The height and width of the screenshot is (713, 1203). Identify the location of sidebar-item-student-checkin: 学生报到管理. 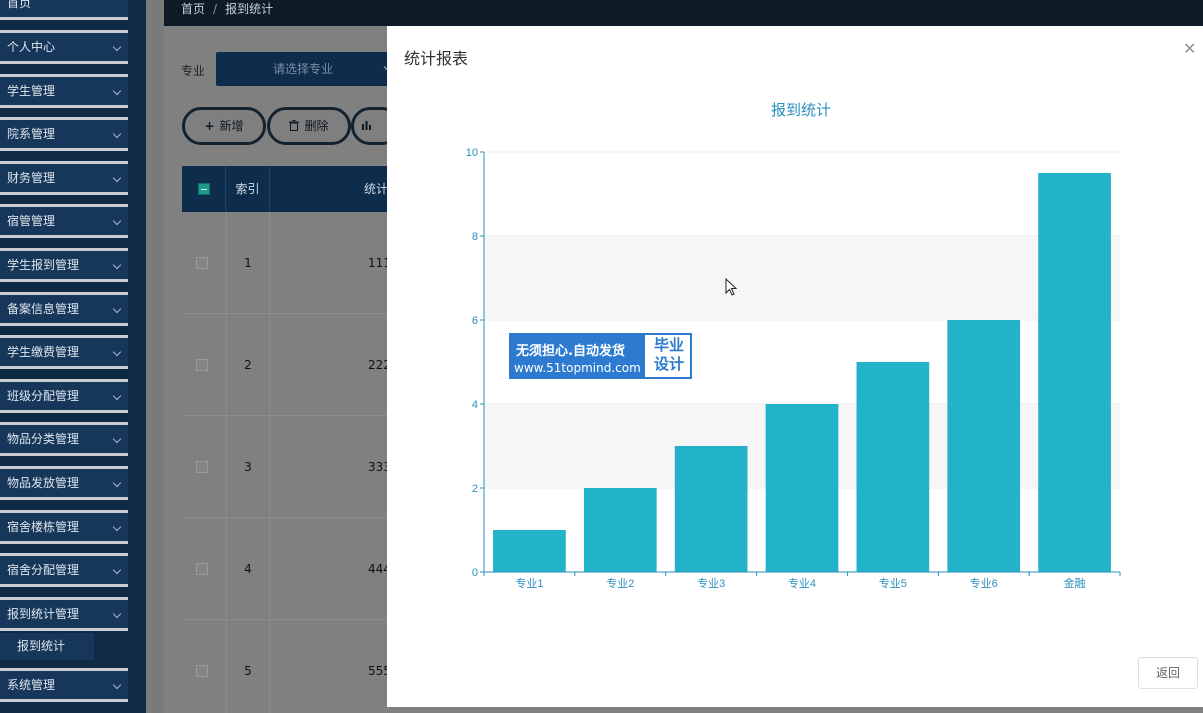
(64, 265).